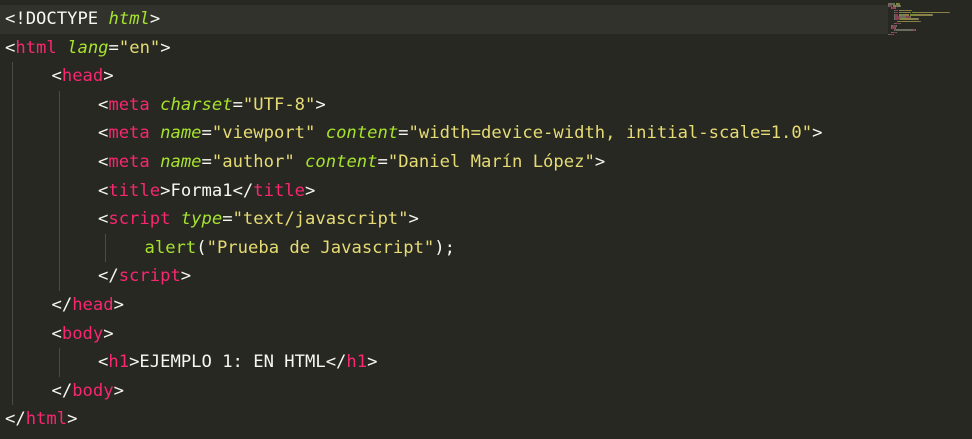 The image size is (972, 439). I want to click on token-str: "en", so click(139, 47).